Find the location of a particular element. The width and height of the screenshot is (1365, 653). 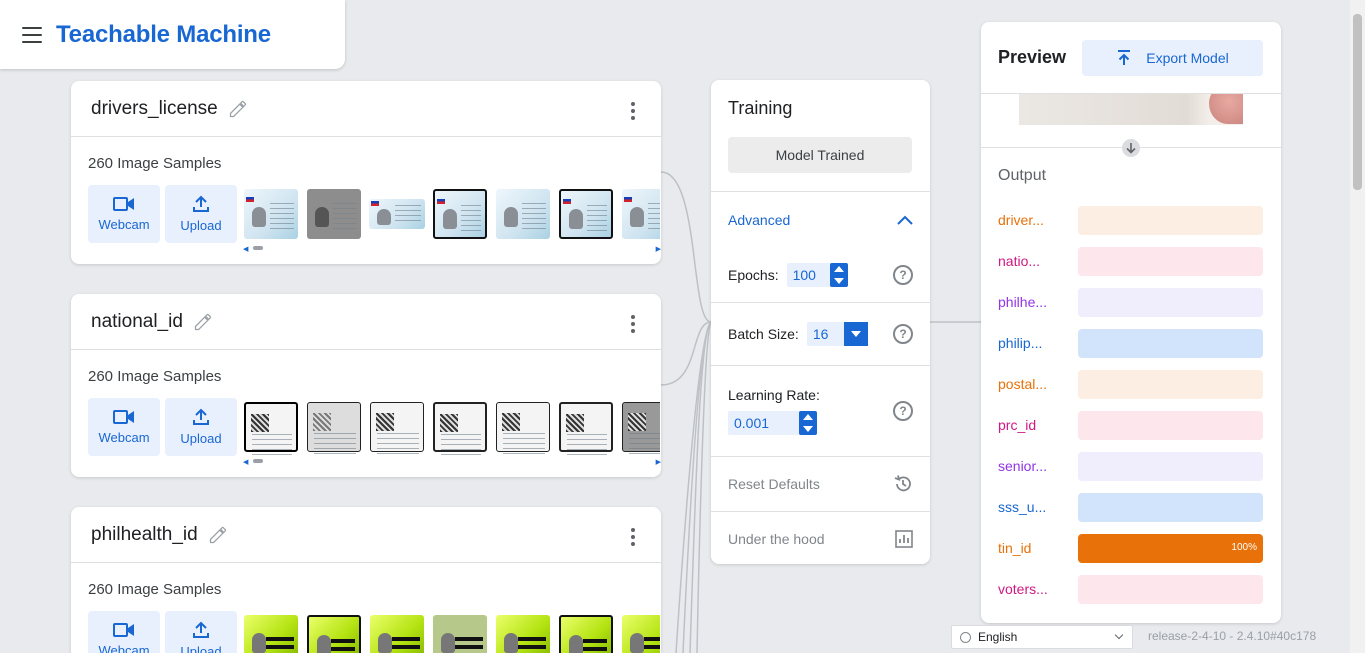

class-name: national_id is located at coordinates (137, 322).